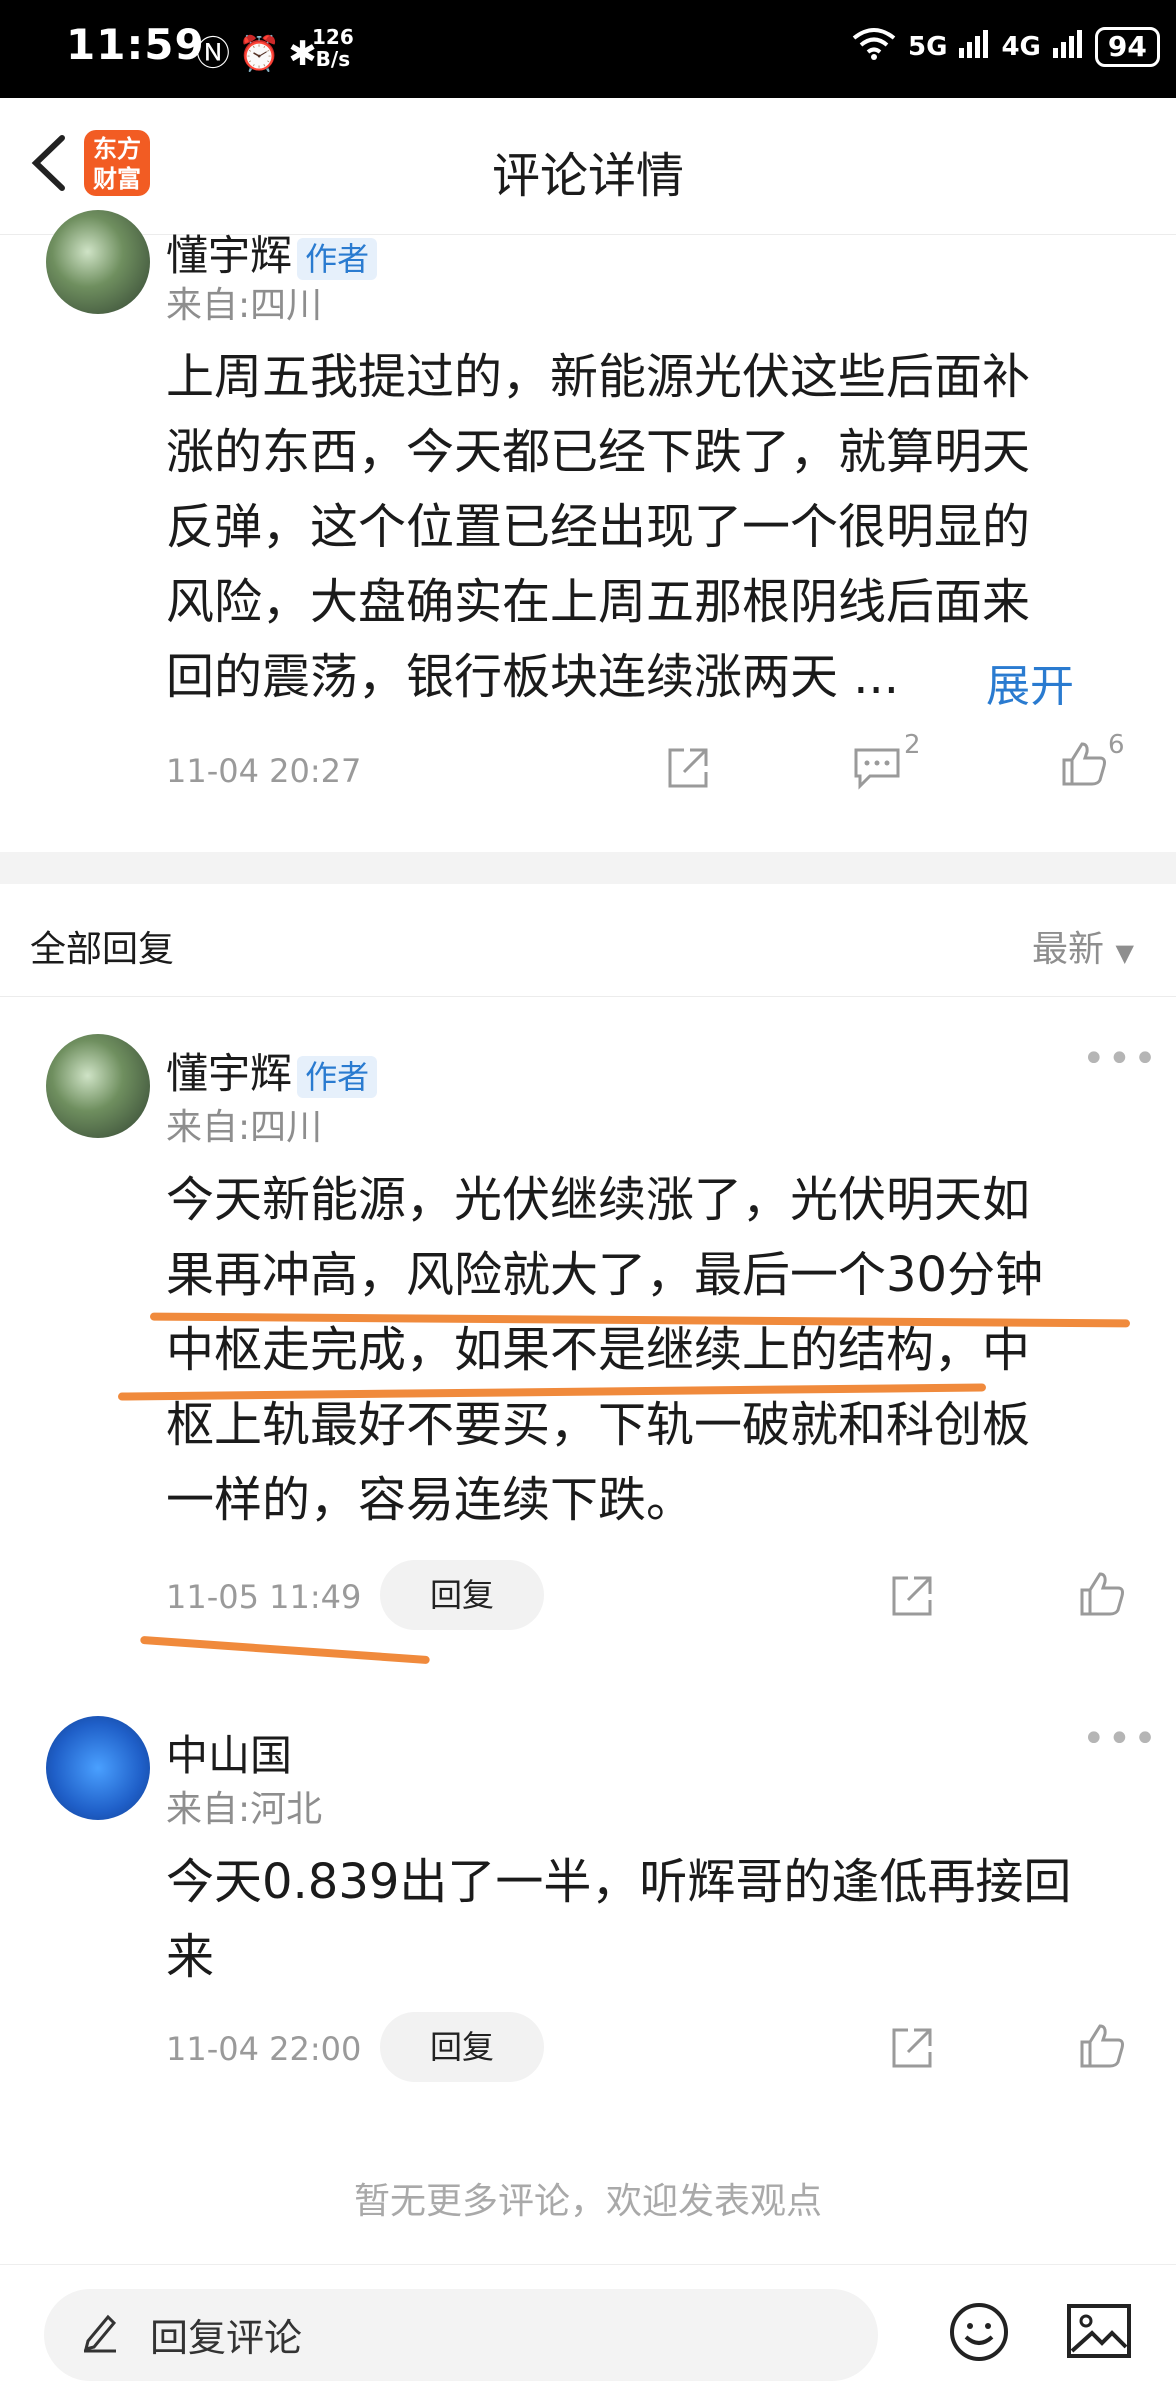 The image size is (1176, 2401). I want to click on author-location: 来自:河北, so click(244, 1809).